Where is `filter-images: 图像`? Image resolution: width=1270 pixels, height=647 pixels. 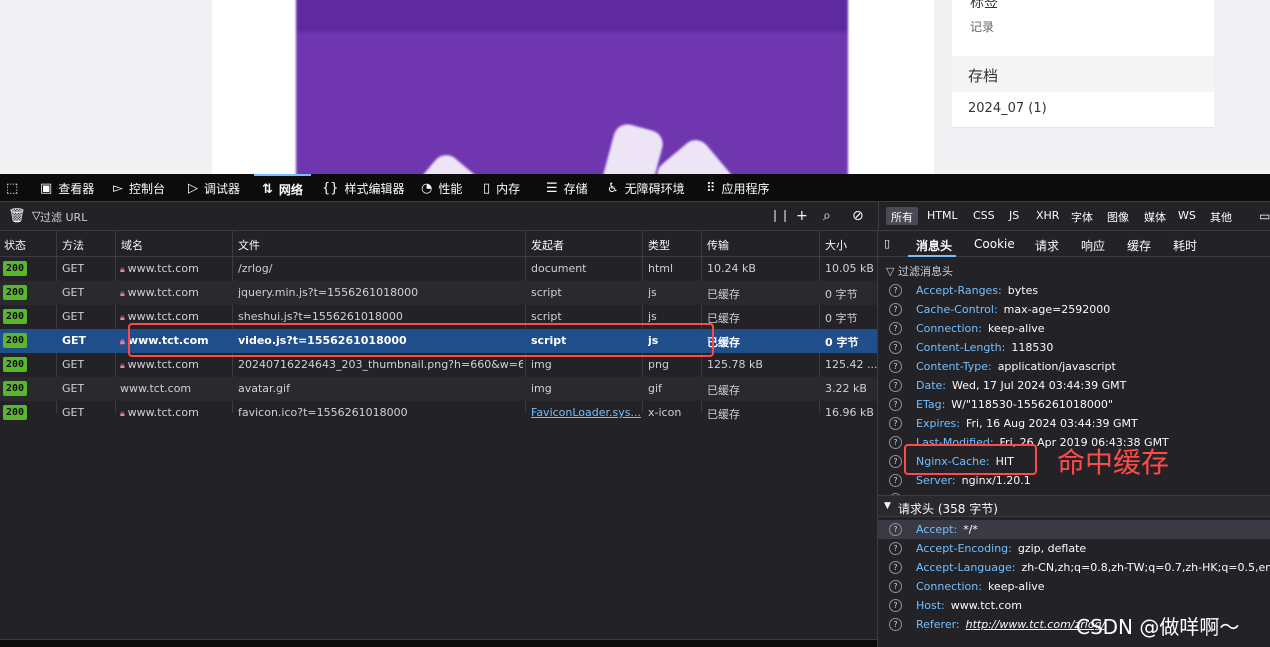
filter-images: 图像 is located at coordinates (1118, 216).